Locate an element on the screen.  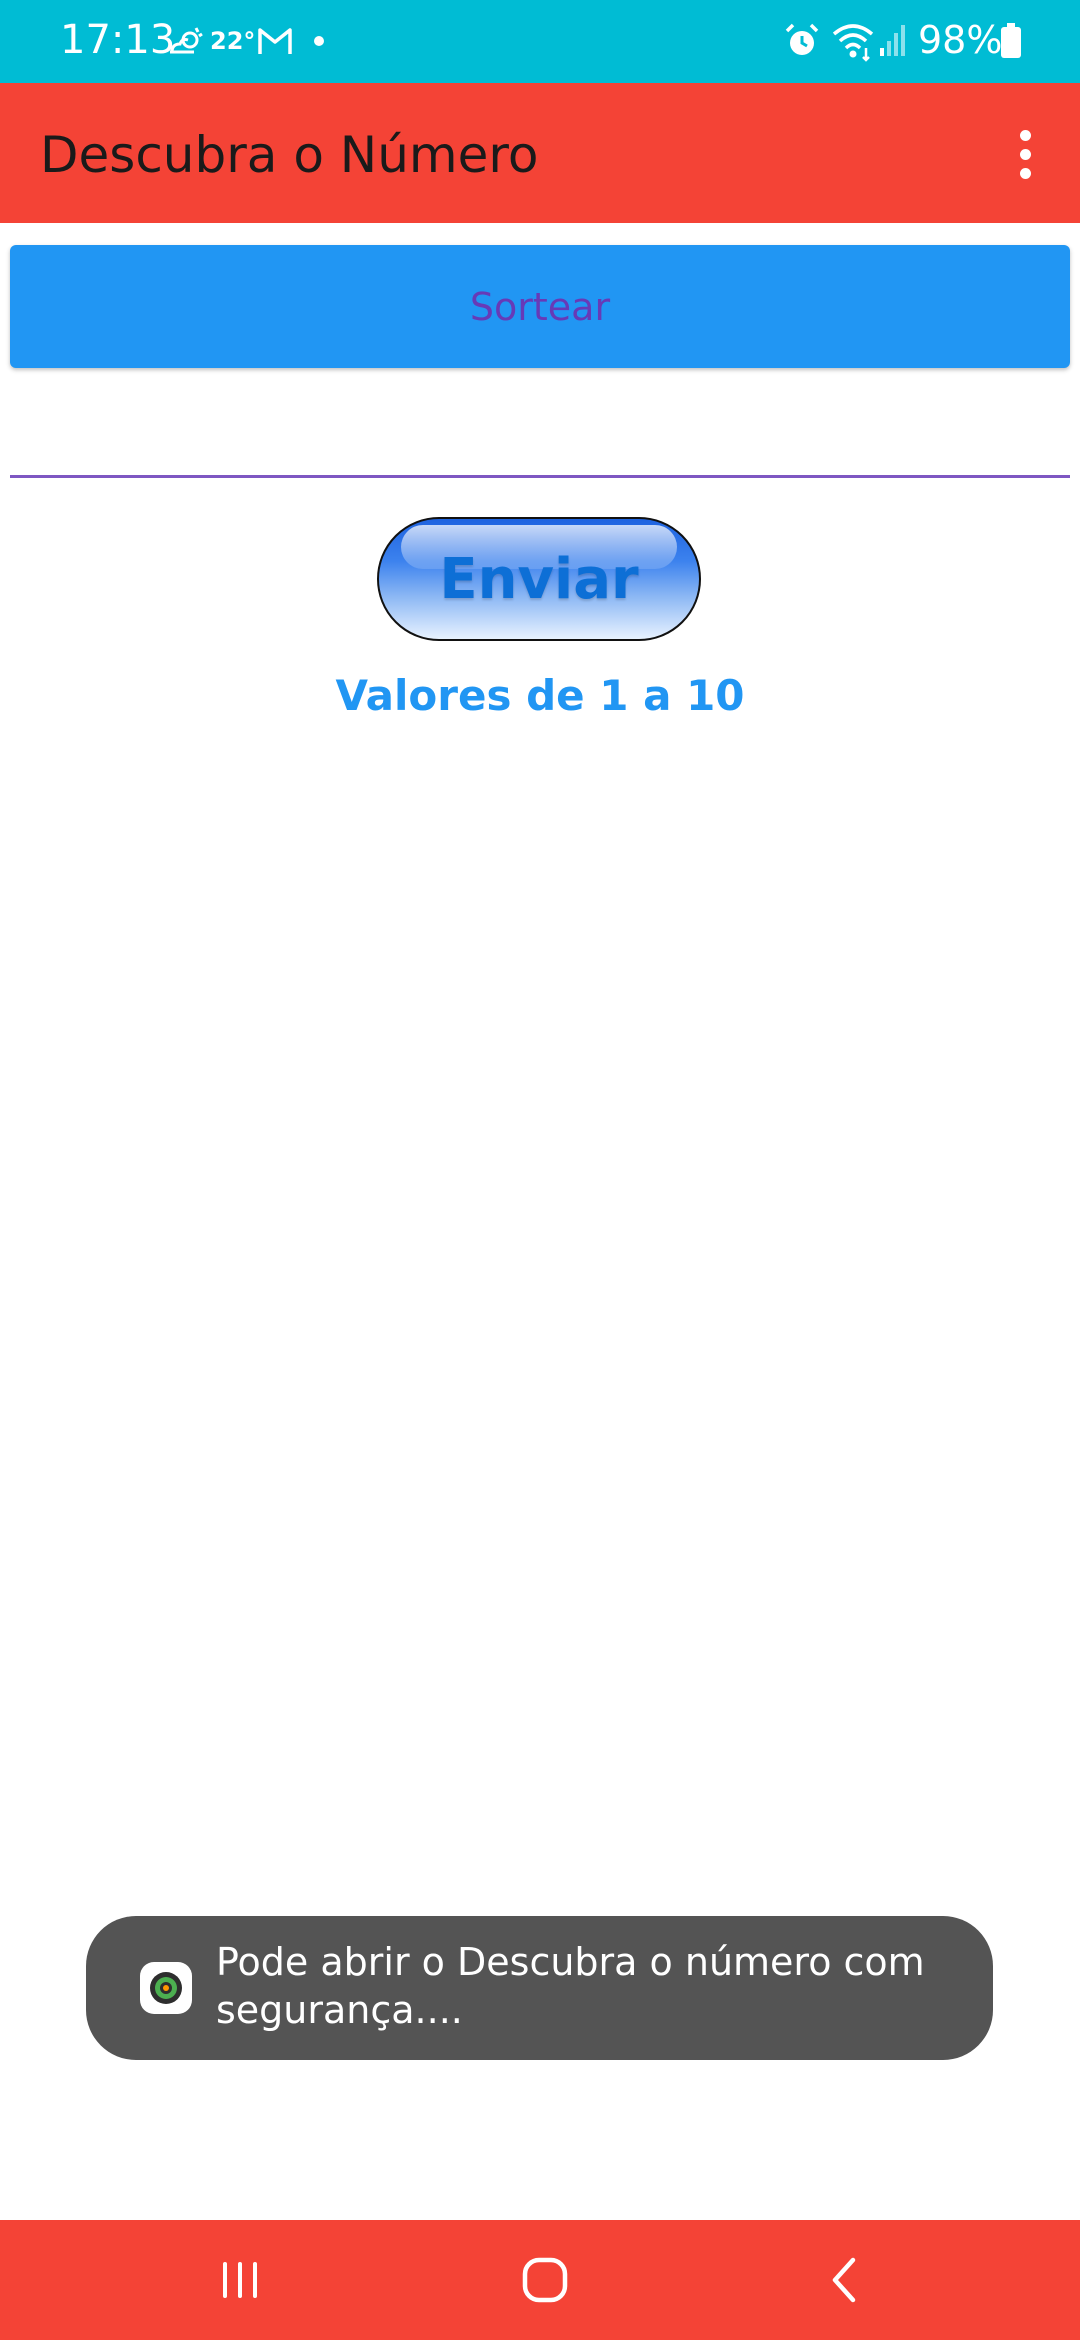
security-app-icon is located at coordinates (166, 1988).